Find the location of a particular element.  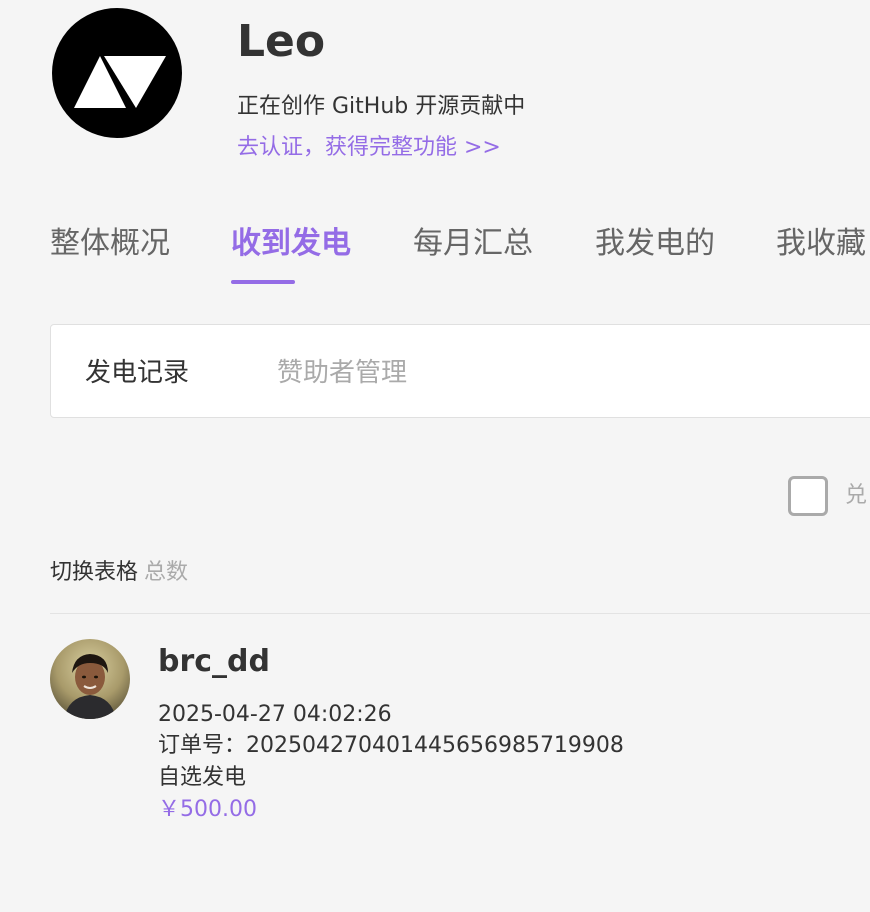

record-amount: ￥500.00 is located at coordinates (207, 809).